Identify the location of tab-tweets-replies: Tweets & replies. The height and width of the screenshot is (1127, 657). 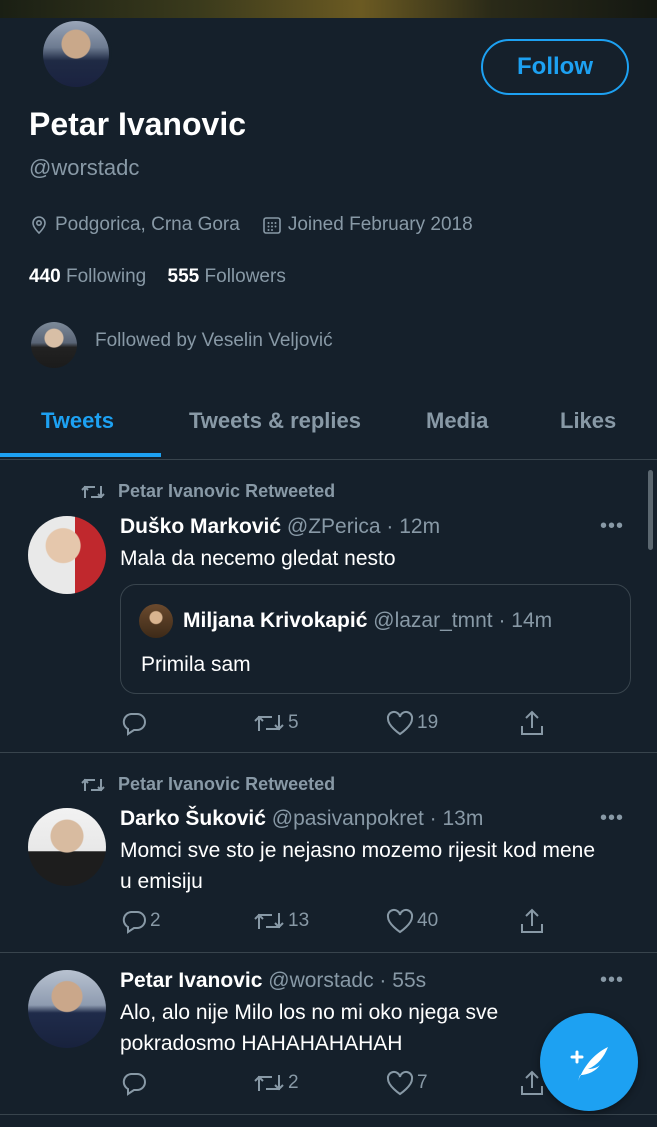
(275, 421).